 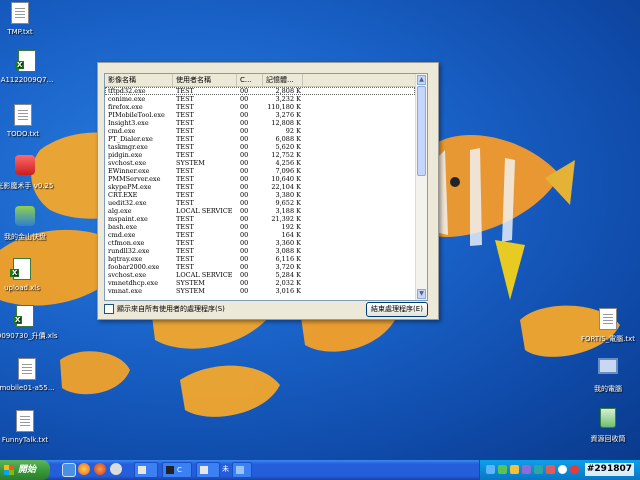 What do you see at coordinates (190, 283) in the screenshot?
I see `process-user-name: SYSTEM` at bounding box center [190, 283].